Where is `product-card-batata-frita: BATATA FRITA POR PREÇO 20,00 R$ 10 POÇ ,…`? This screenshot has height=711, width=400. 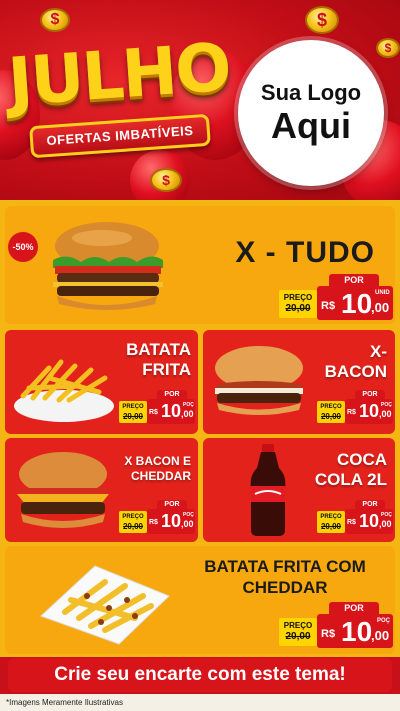
product-card-batata-frita: BATATA FRITA POR PREÇO 20,00 R$ 10 POÇ ,… is located at coordinates (101, 382).